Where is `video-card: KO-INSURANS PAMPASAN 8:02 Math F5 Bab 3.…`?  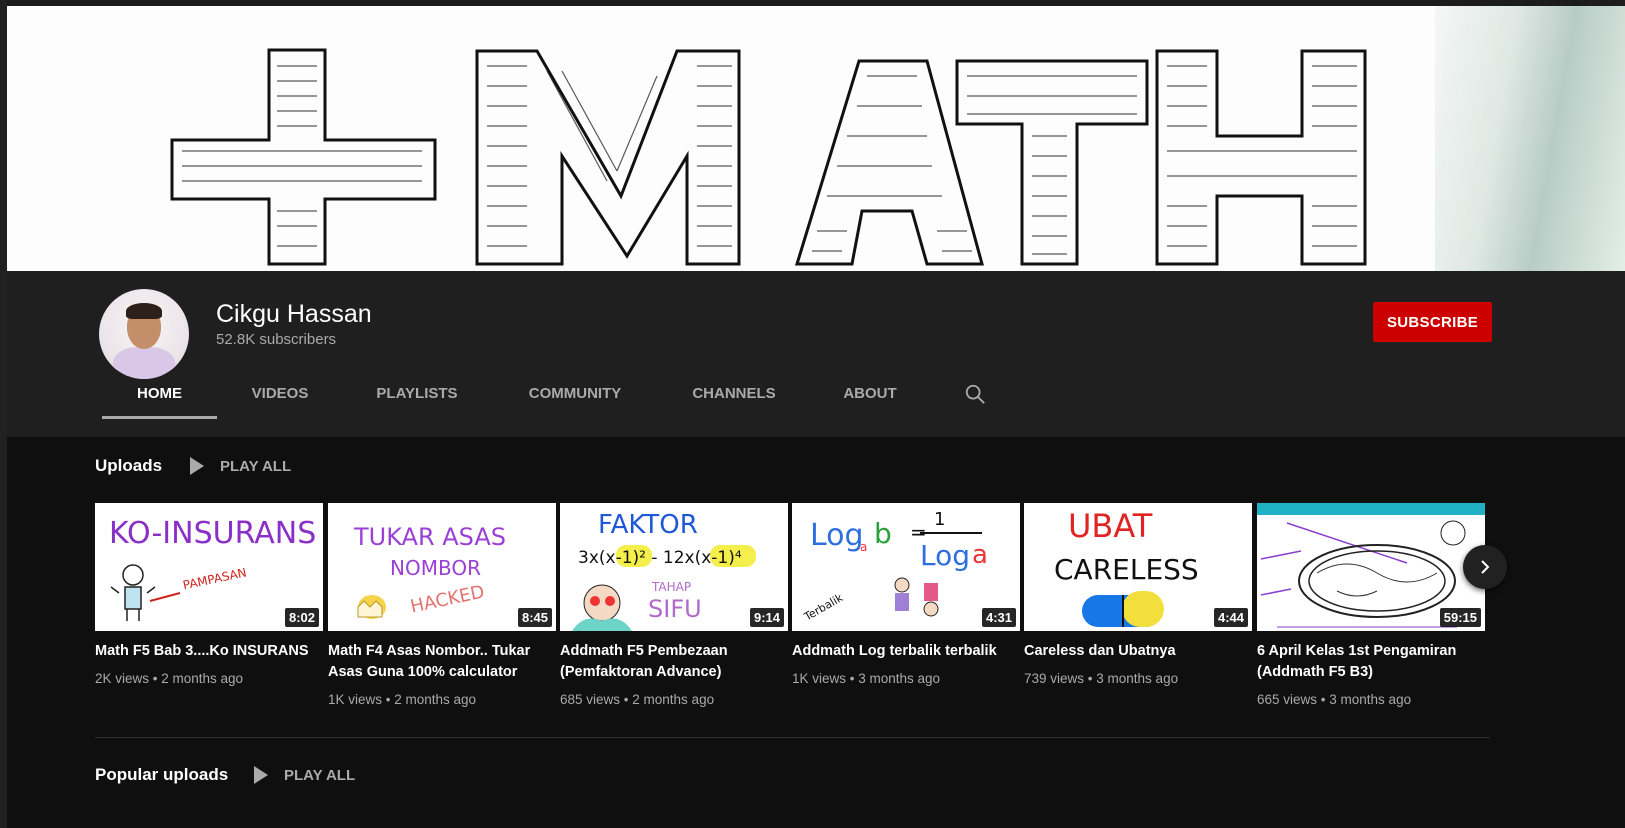 video-card: KO-INSURANS PAMPASAN 8:02 Math F5 Bab 3.… is located at coordinates (209, 594).